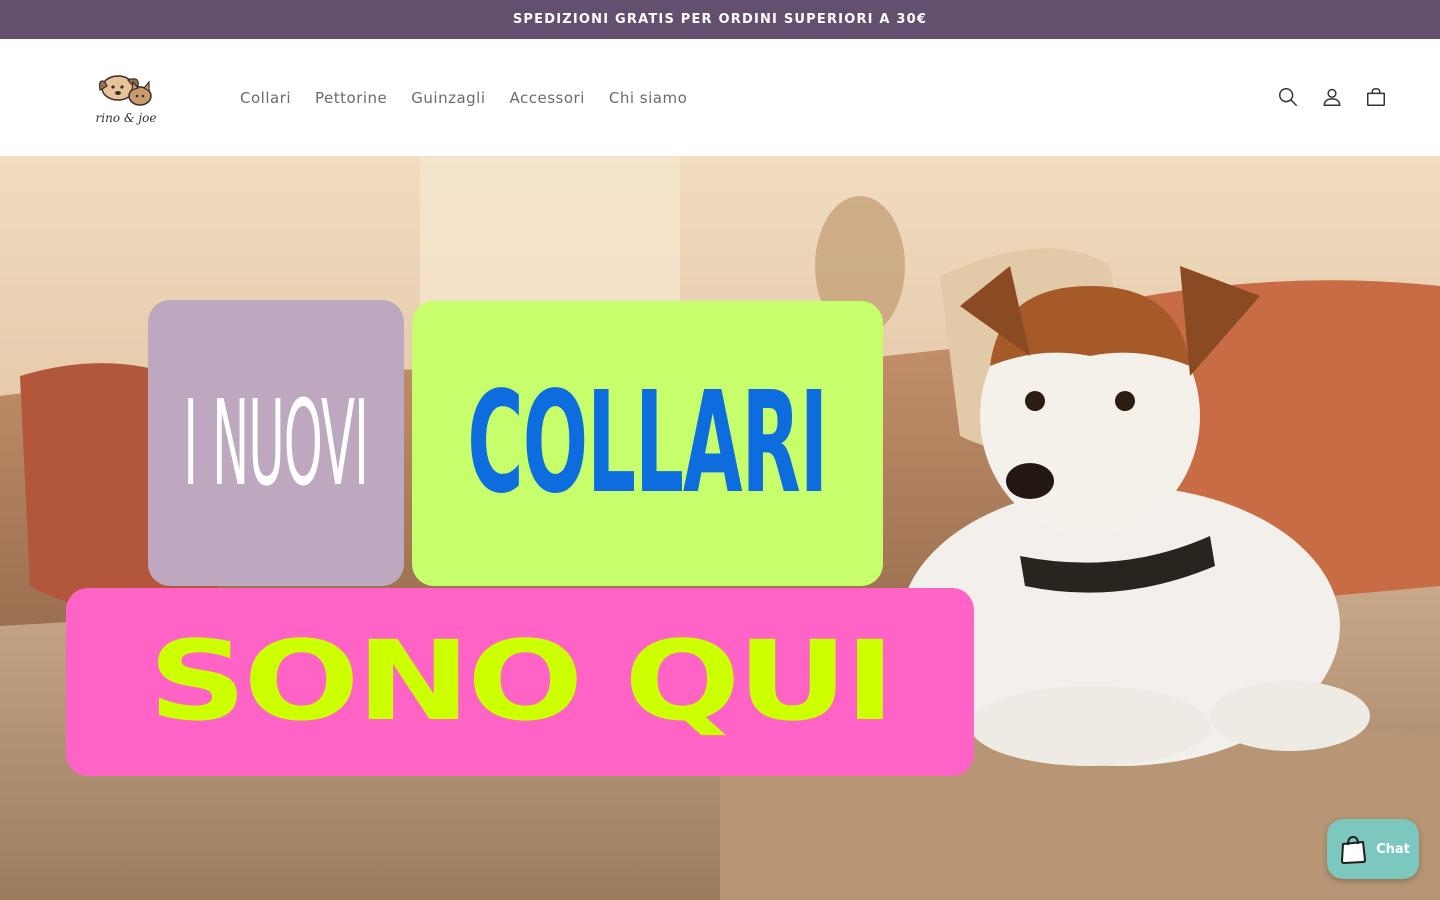 The height and width of the screenshot is (900, 1440). I want to click on nav-item-collari: Collari, so click(265, 98).